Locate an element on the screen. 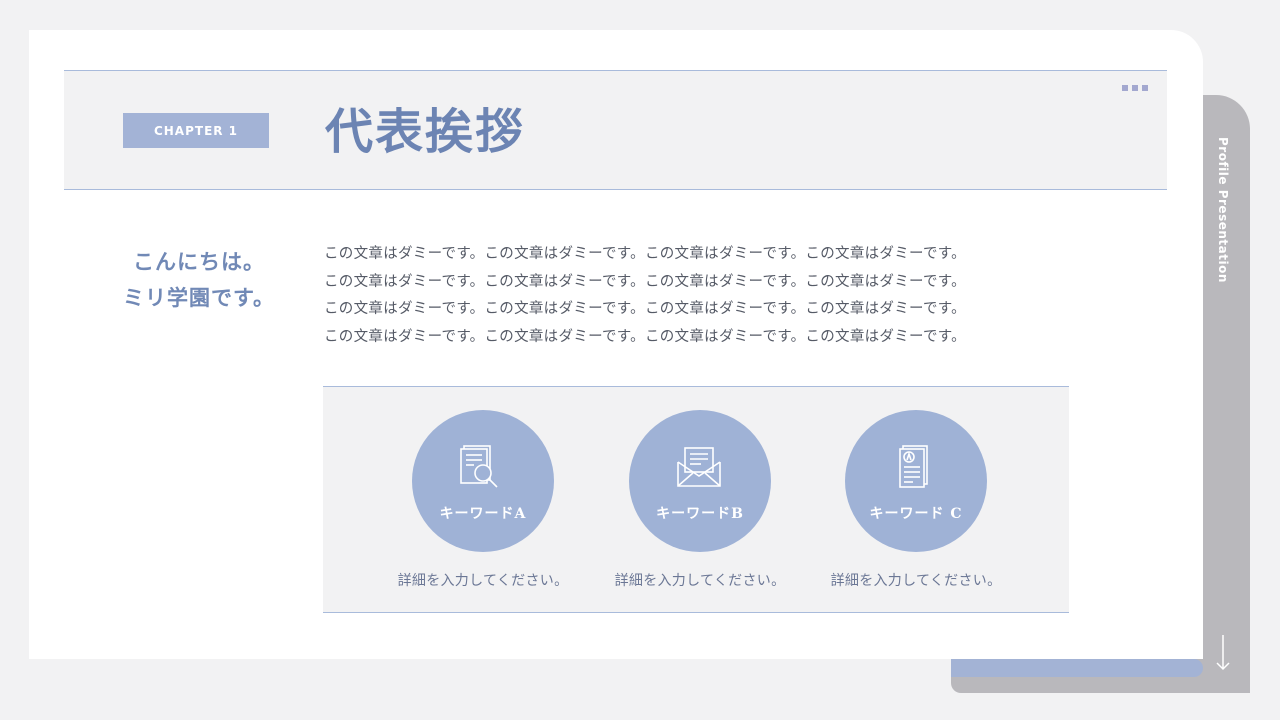 The width and height of the screenshot is (1280, 720). keyword-circle: キーワード C is located at coordinates (916, 481).